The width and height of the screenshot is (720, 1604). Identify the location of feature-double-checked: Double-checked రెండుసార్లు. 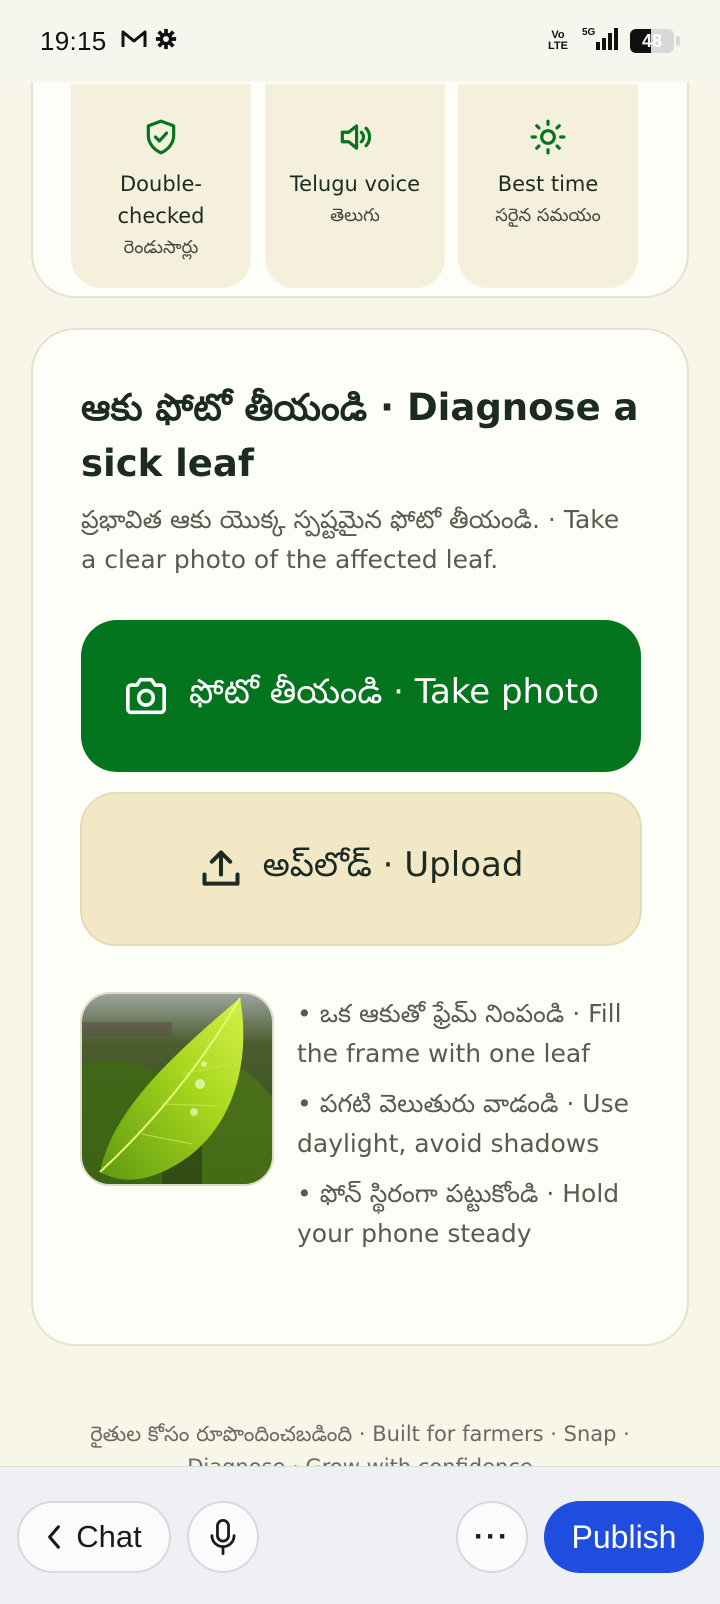
(161, 186).